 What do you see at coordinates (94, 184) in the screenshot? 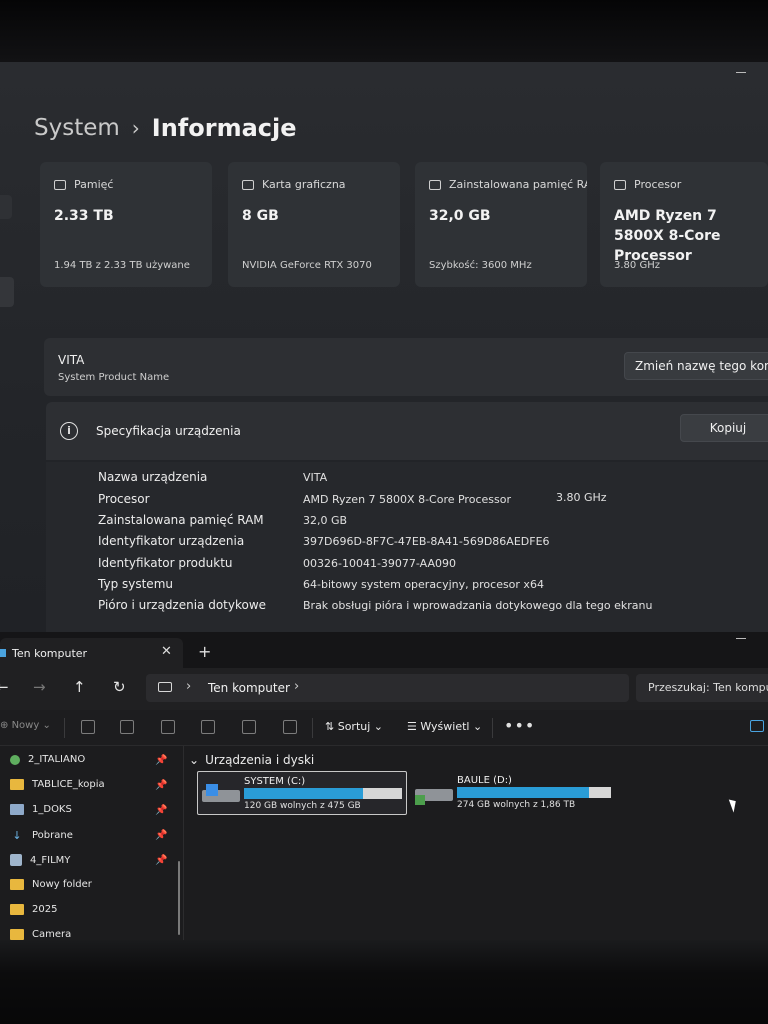
I see `card-header: Pamięć` at bounding box center [94, 184].